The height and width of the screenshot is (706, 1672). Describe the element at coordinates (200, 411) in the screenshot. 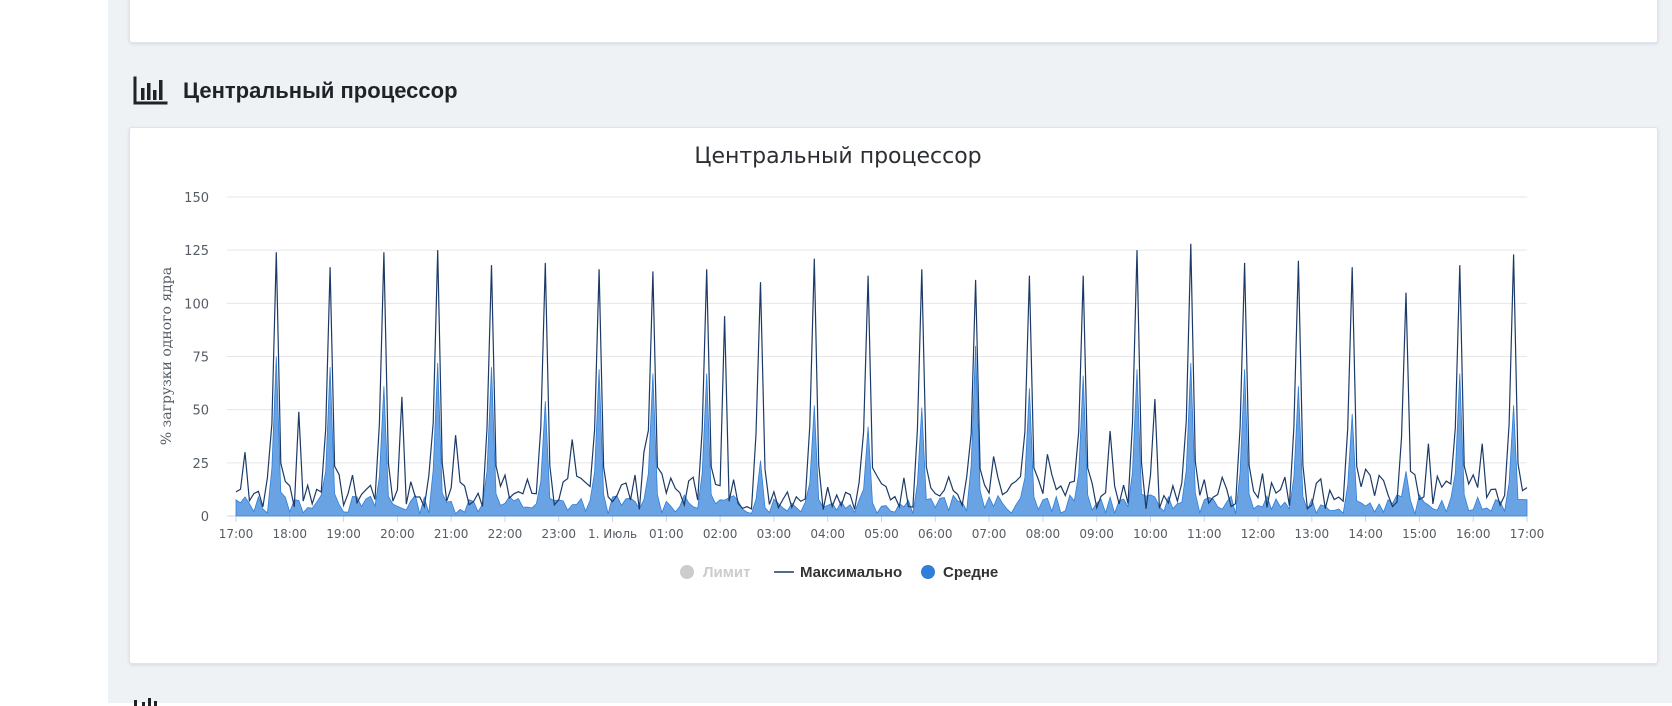

I see `y-tick-label: 50` at that location.